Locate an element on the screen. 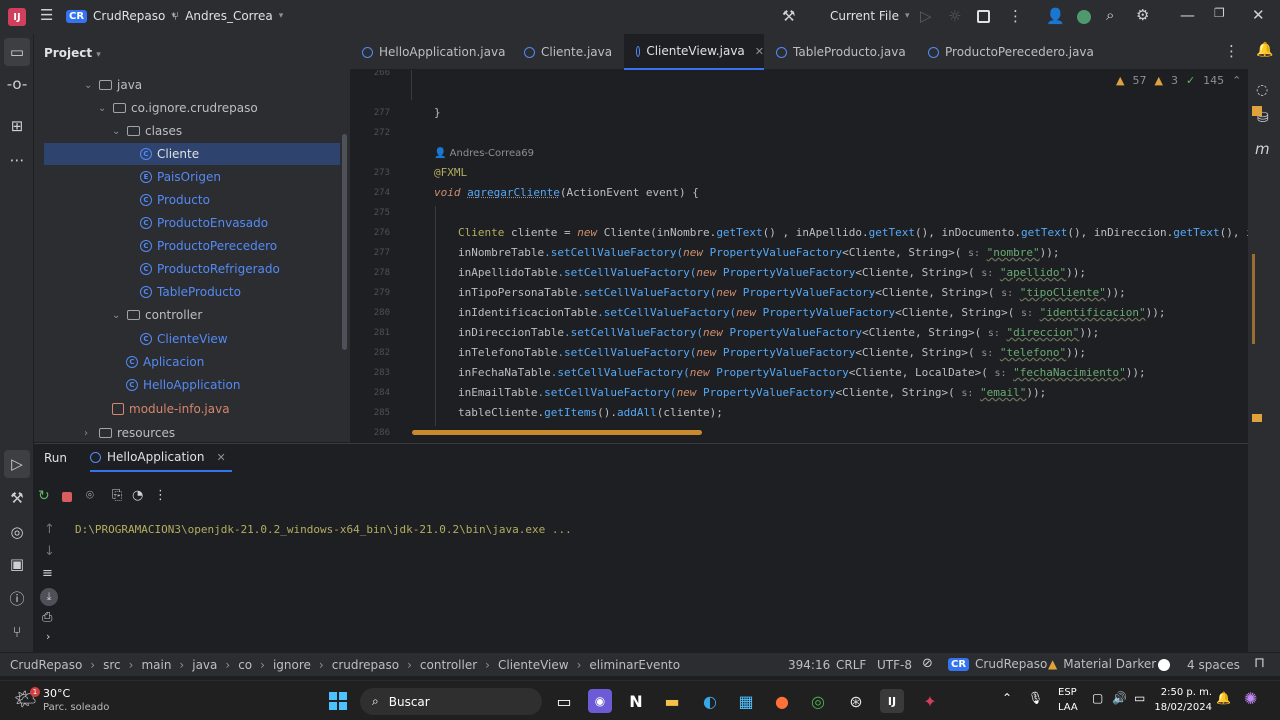  tabs-more-icon: ⋮ is located at coordinates (1231, 51).